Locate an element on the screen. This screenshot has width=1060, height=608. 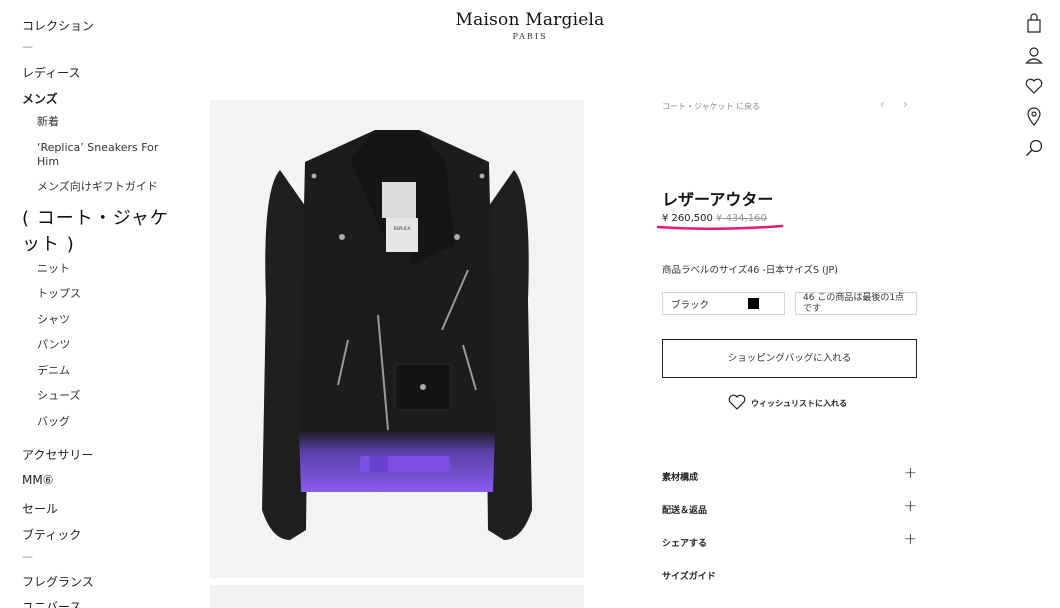
wishlist-label: ウィッシュリストに入れる is located at coordinates (799, 403).